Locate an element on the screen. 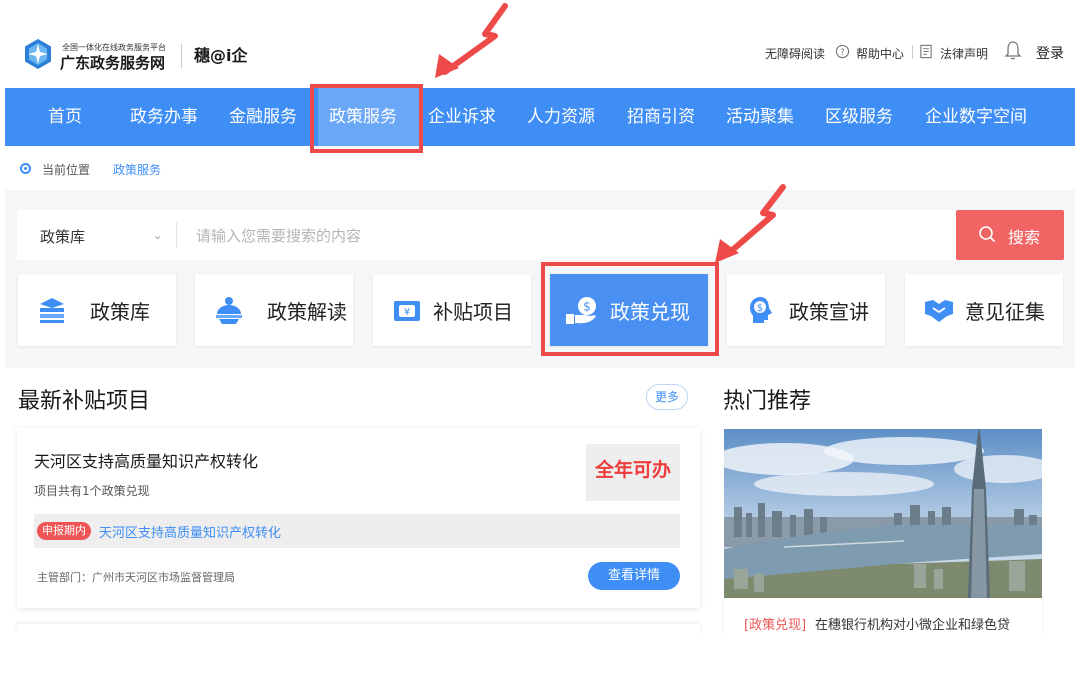 Image resolution: width=1080 pixels, height=678 pixels. page-bottom is located at coordinates (540, 656).